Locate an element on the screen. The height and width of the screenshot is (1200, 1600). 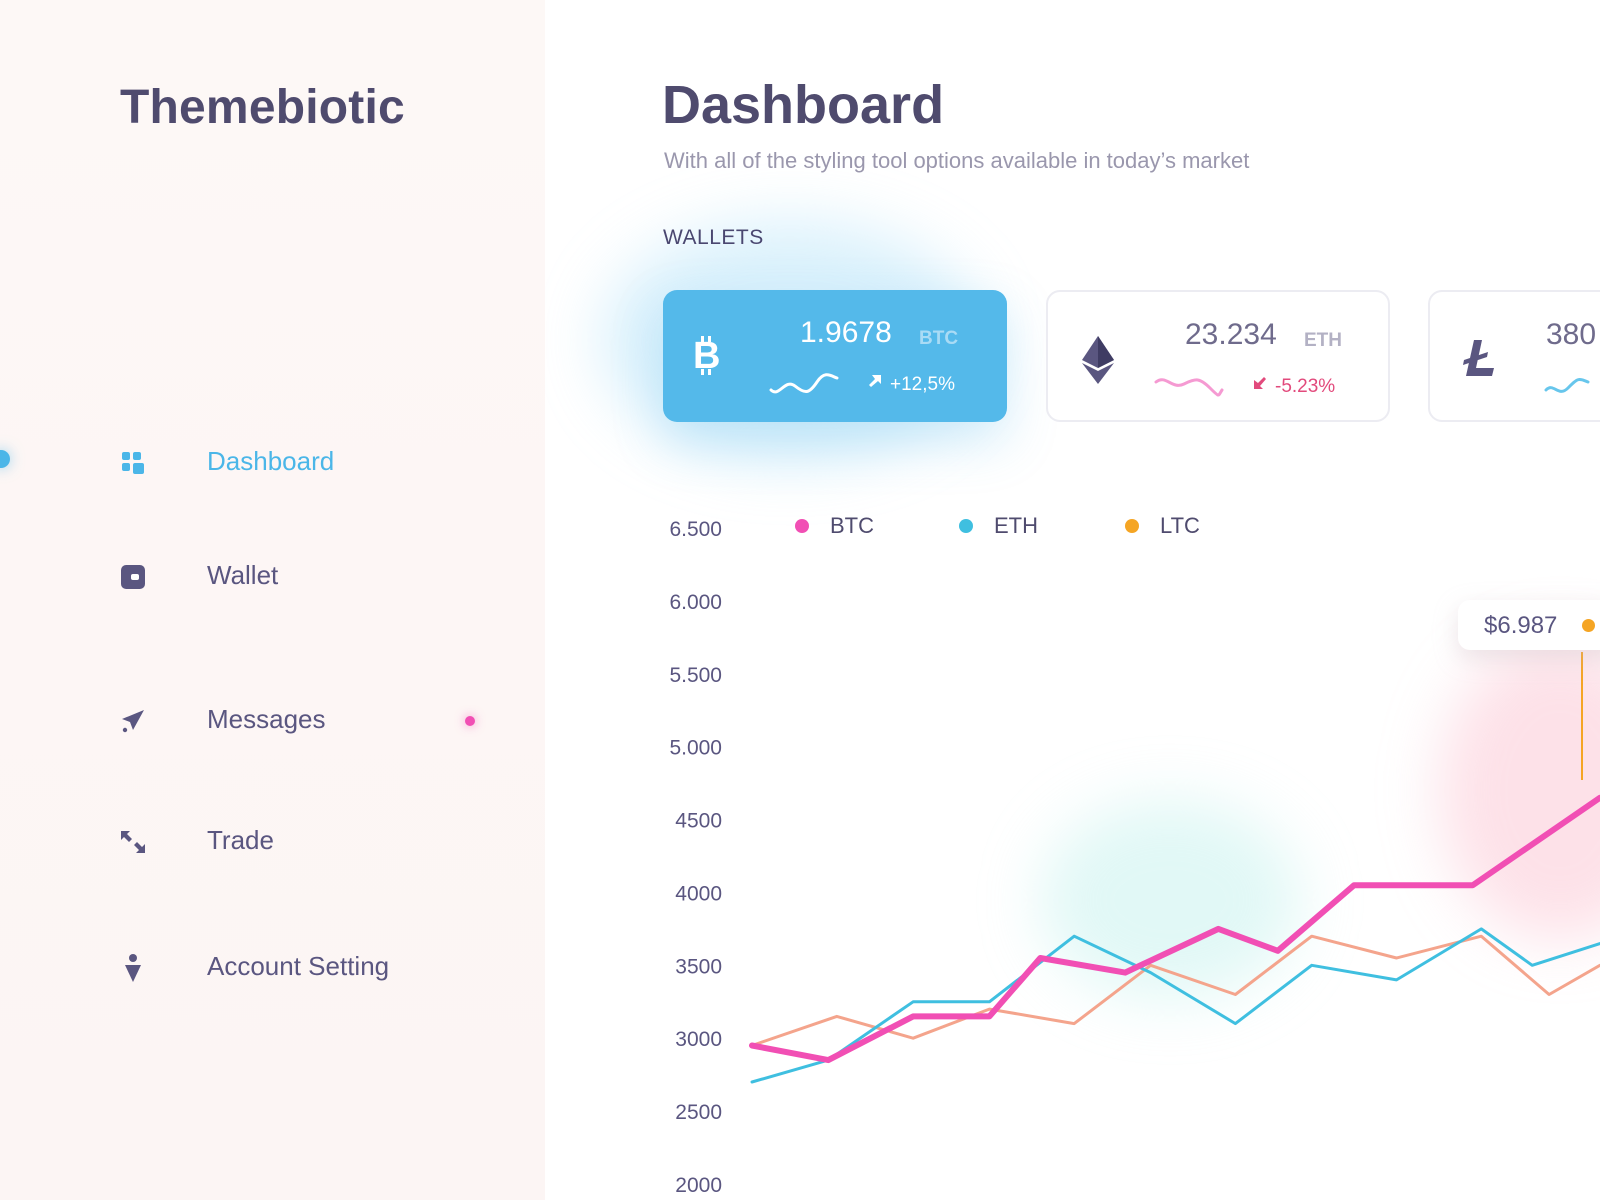
price-tooltip: $6.987 is located at coordinates (1529, 625).